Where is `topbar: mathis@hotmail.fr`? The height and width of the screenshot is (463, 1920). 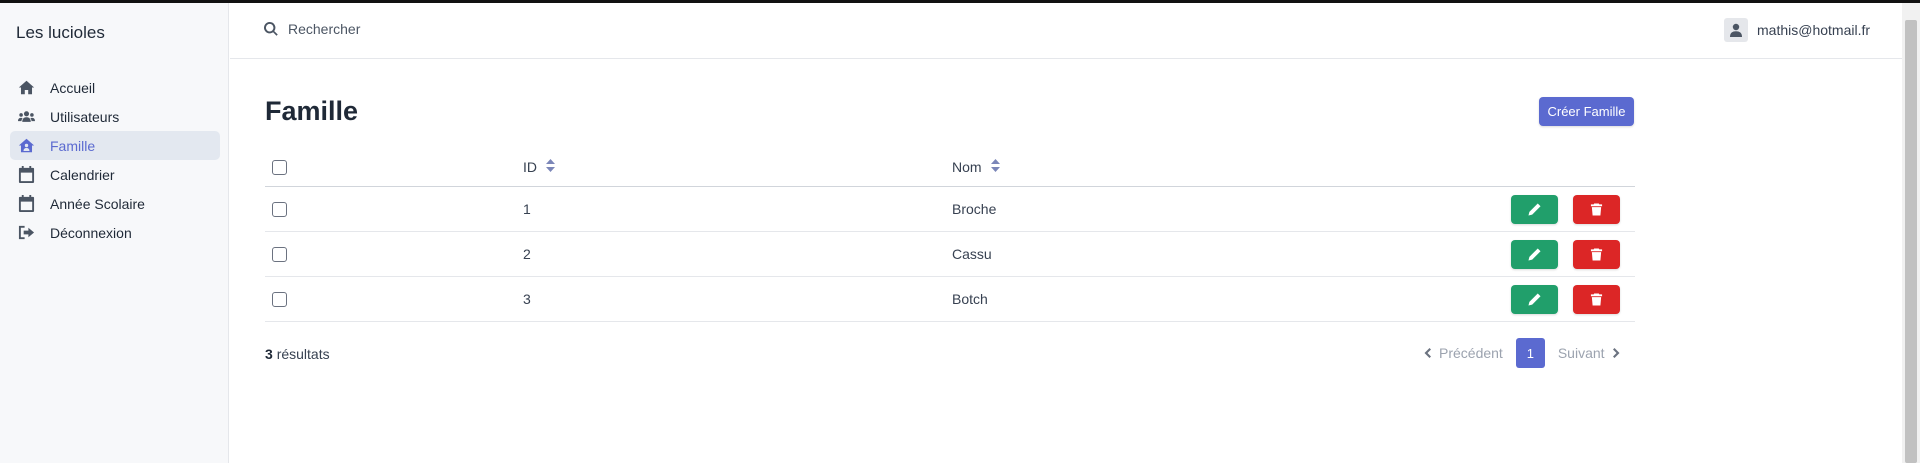
topbar: mathis@hotmail.fr is located at coordinates (1066, 31).